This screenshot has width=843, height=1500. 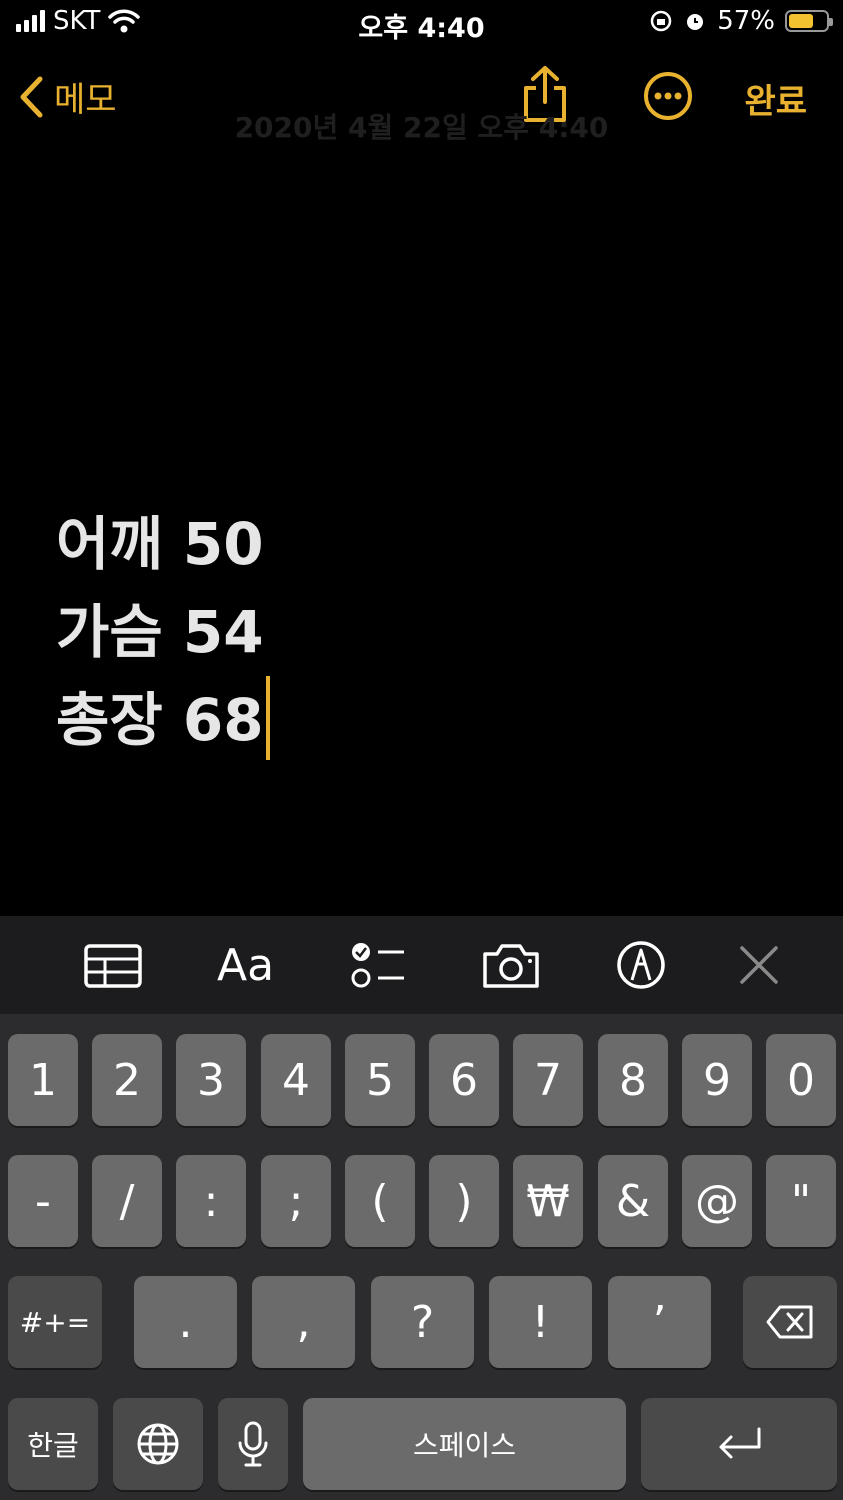 I want to click on return-icon, so click(x=740, y=1443).